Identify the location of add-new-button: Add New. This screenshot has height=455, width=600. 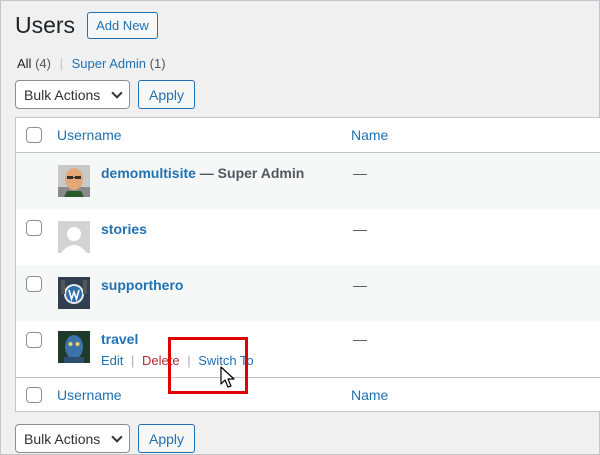
(122, 25).